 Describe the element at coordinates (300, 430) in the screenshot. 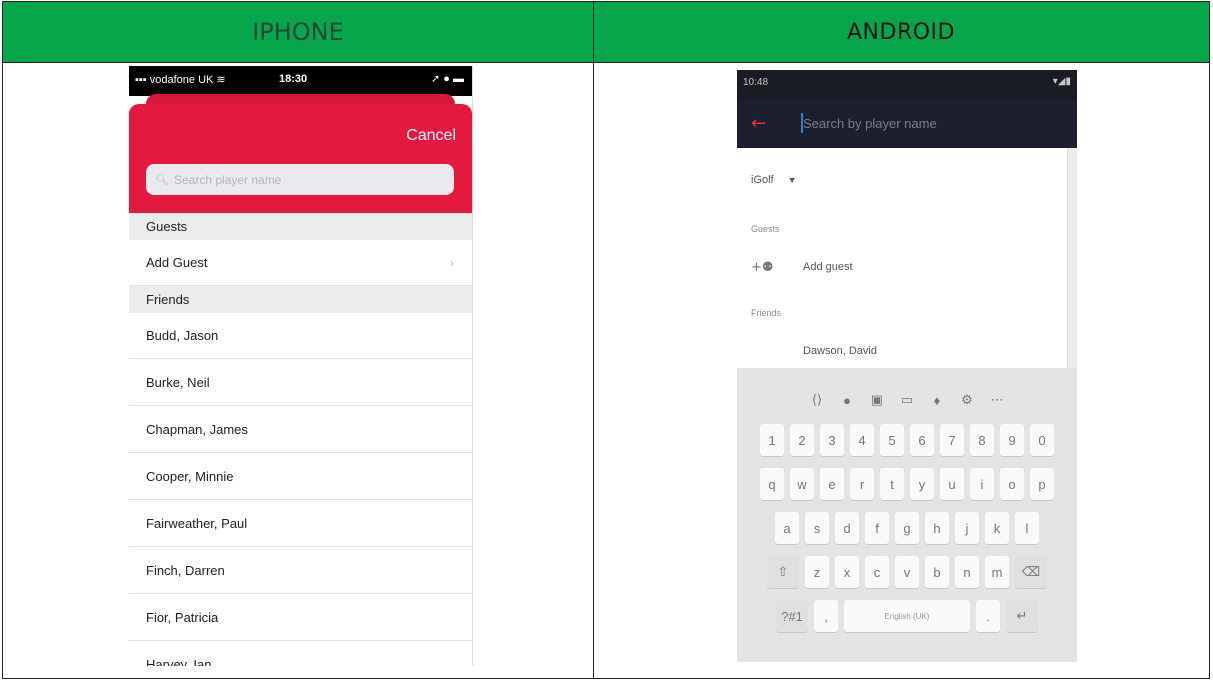

I see `friend-row: Chapman, James` at that location.